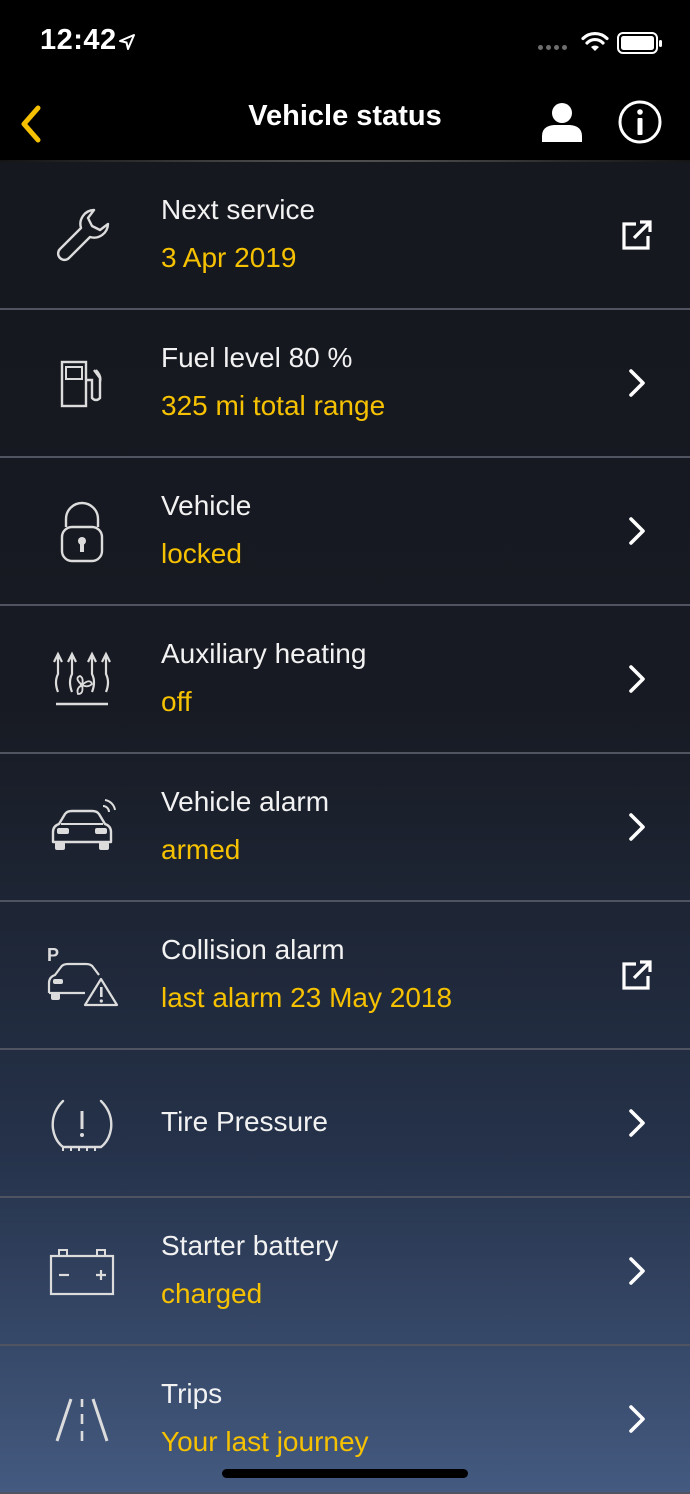 The image size is (690, 1494). I want to click on svg-text: P, so click(53, 955).